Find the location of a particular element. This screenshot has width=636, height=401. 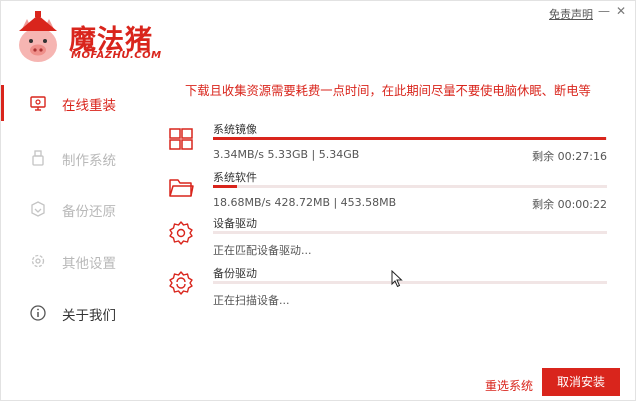

active-indicator is located at coordinates (2, 103).